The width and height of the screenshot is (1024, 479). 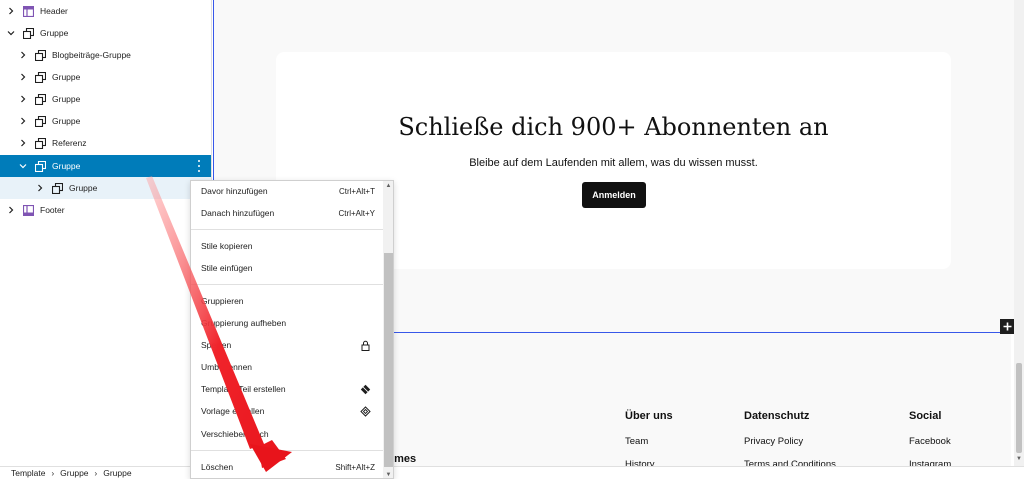 What do you see at coordinates (234, 191) in the screenshot?
I see `menu-item-label: Davor hinzufügen` at bounding box center [234, 191].